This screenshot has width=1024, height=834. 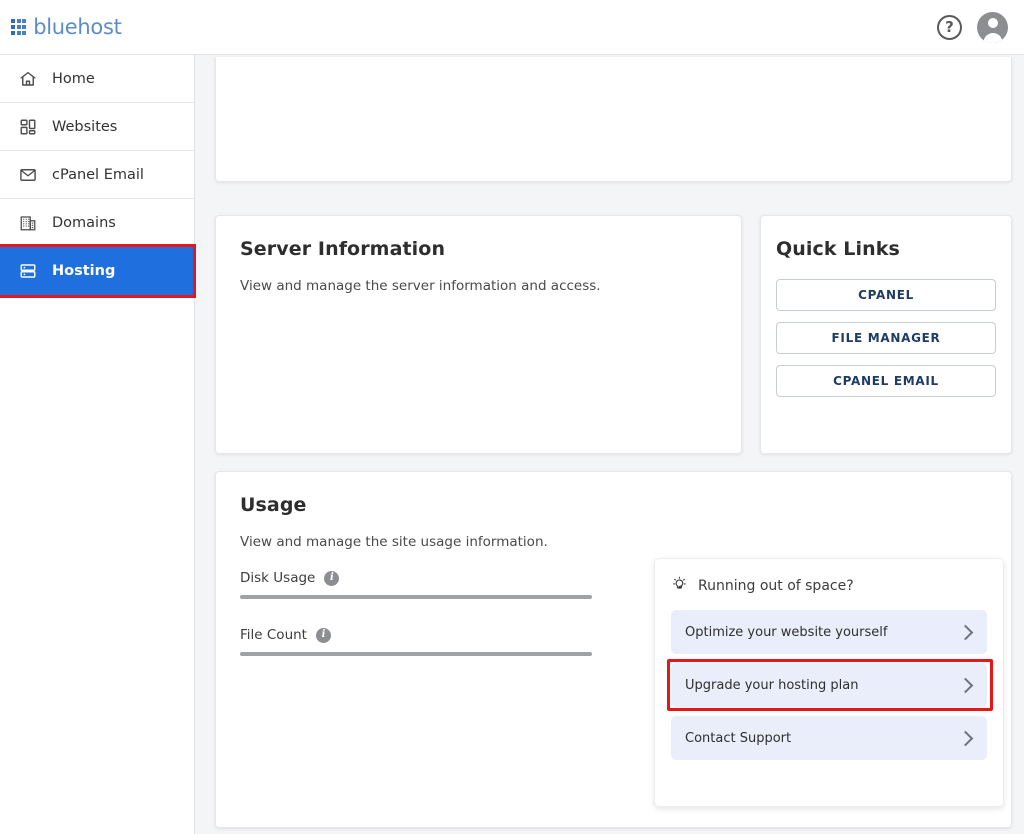 I want to click on cpanel-email-button: CPANEL EMAIL, so click(x=886, y=381).